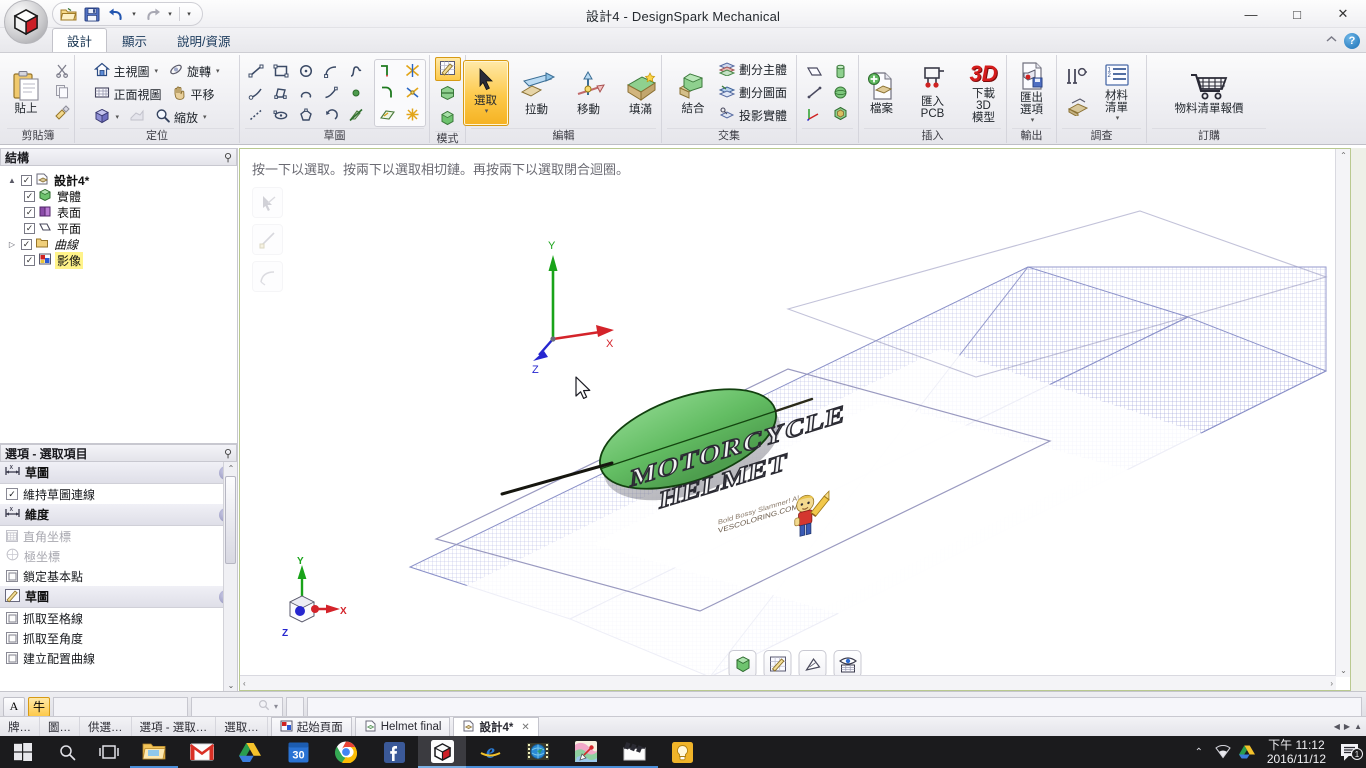 The image size is (1366, 768). What do you see at coordinates (305, 601) in the screenshot?
I see `view-cube-widget: Y X Z` at bounding box center [305, 601].